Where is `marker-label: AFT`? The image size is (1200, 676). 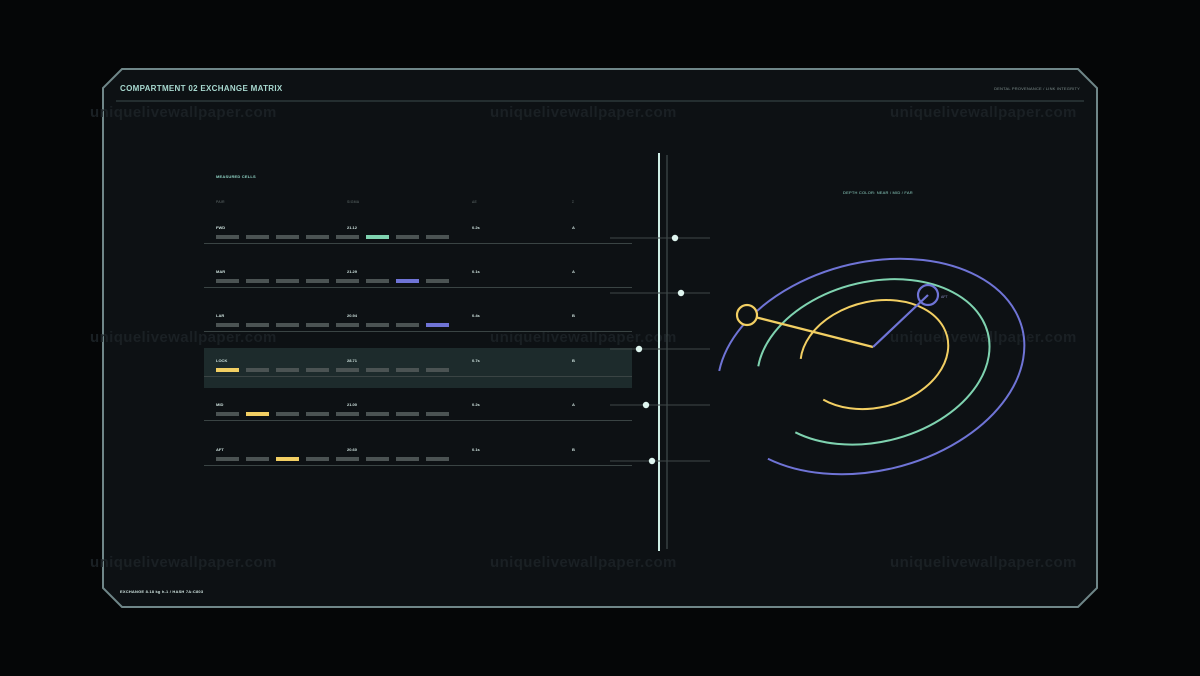
marker-label: AFT is located at coordinates (944, 297).